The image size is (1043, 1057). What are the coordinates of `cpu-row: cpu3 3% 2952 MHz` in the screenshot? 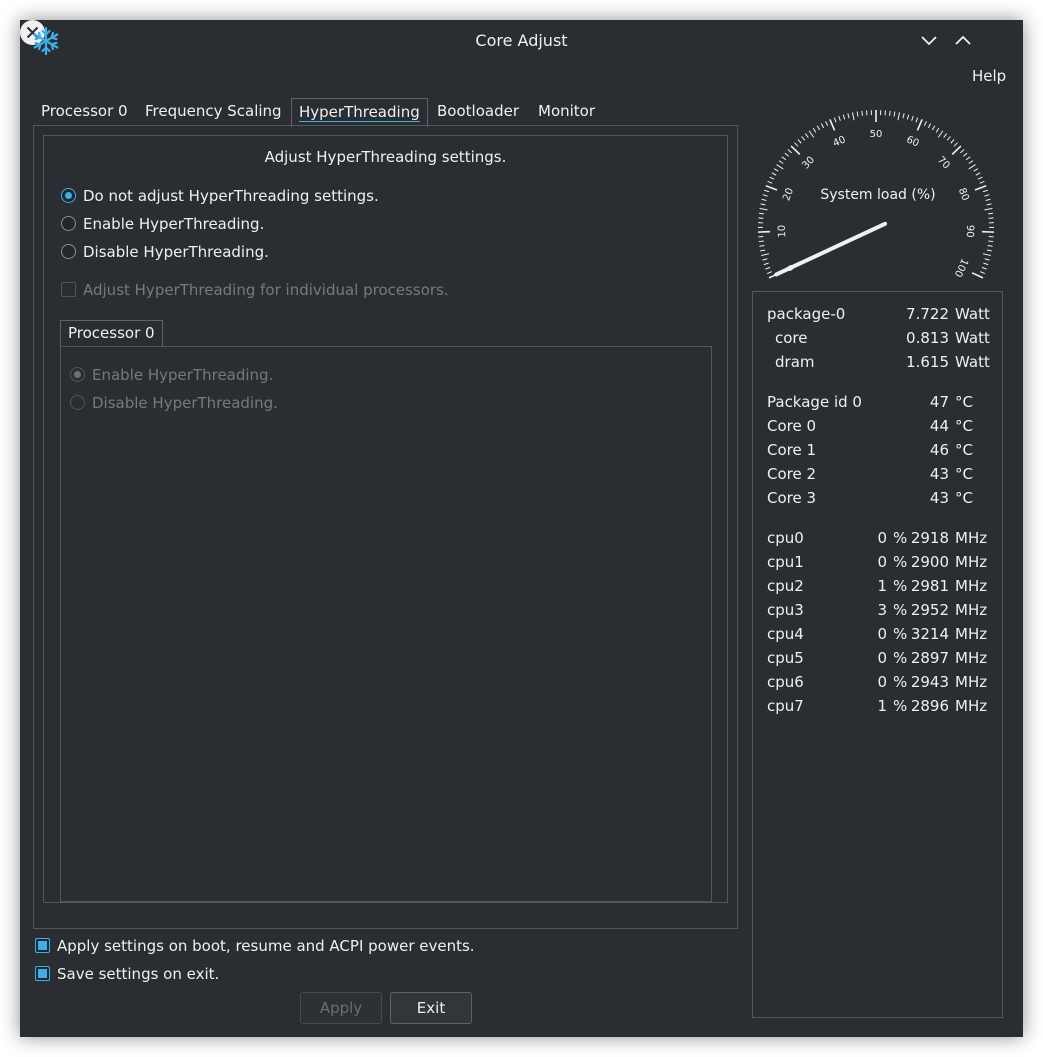 It's located at (877, 610).